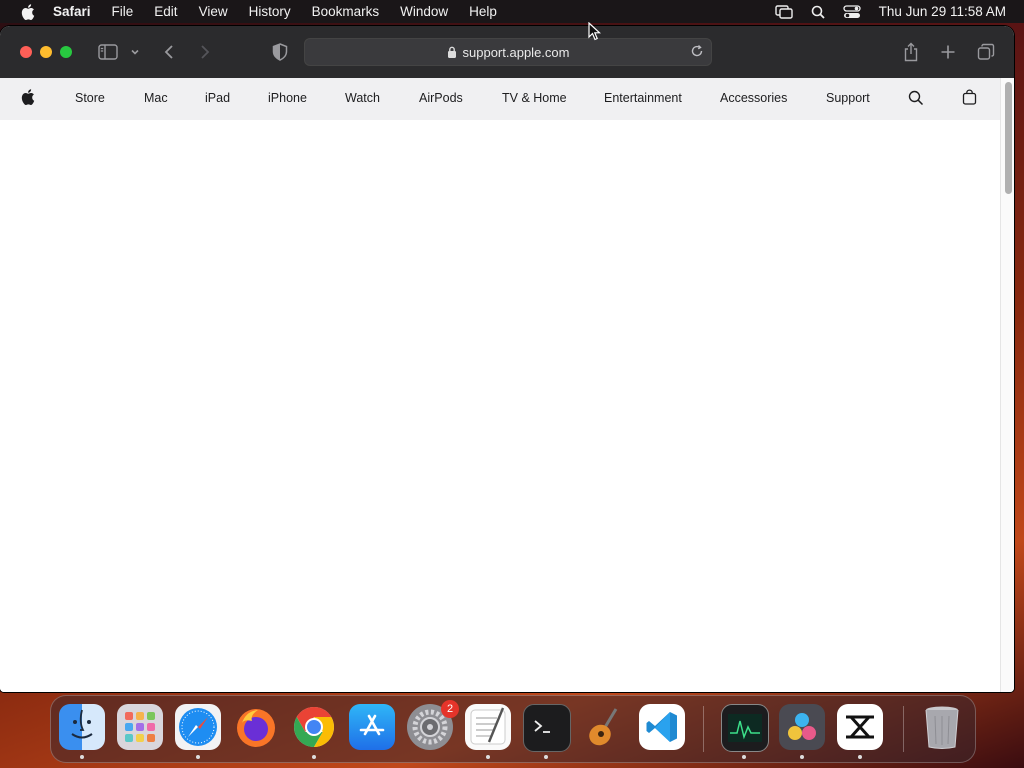 This screenshot has height=768, width=1024. Describe the element at coordinates (483, 11) in the screenshot. I see `menu-help: Help` at that location.